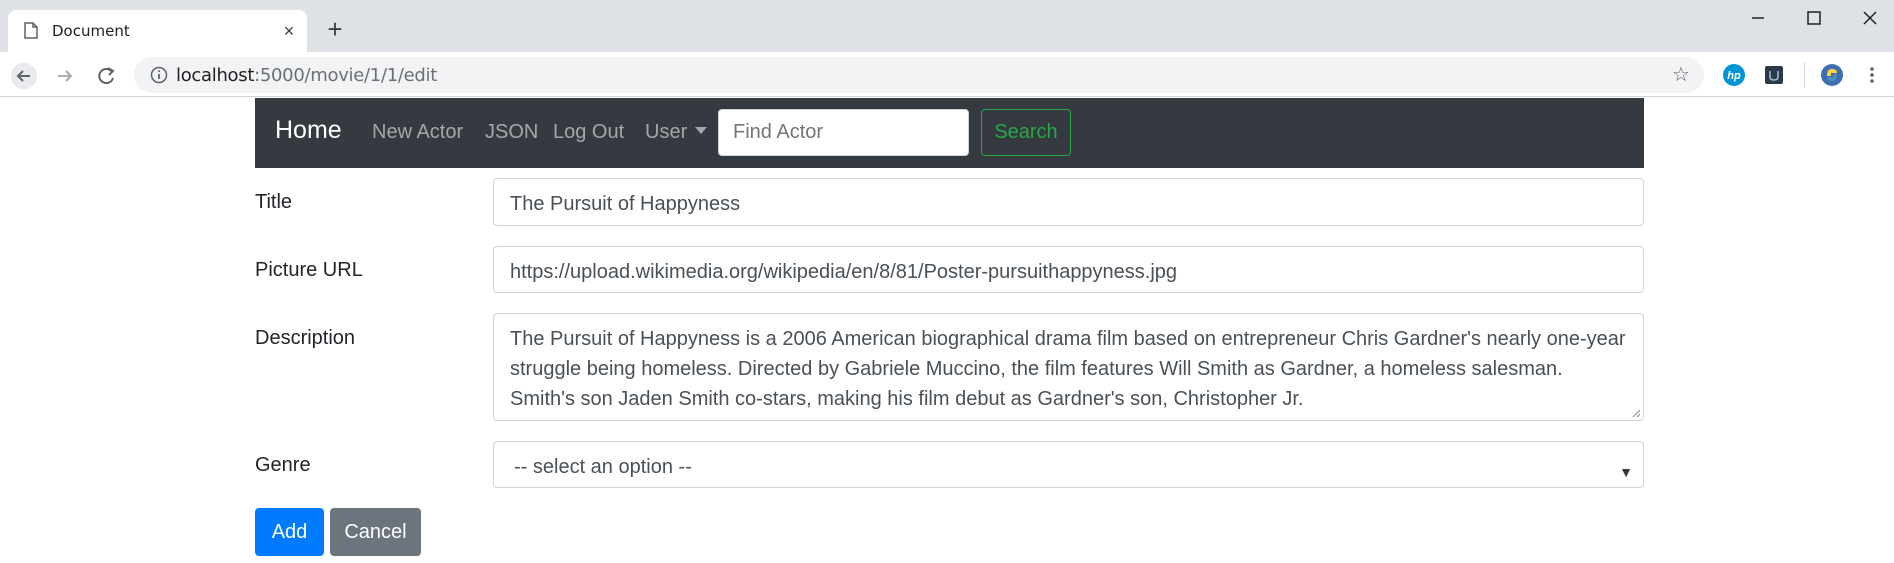  What do you see at coordinates (375, 532) in the screenshot?
I see `cancel-button: Cancel` at bounding box center [375, 532].